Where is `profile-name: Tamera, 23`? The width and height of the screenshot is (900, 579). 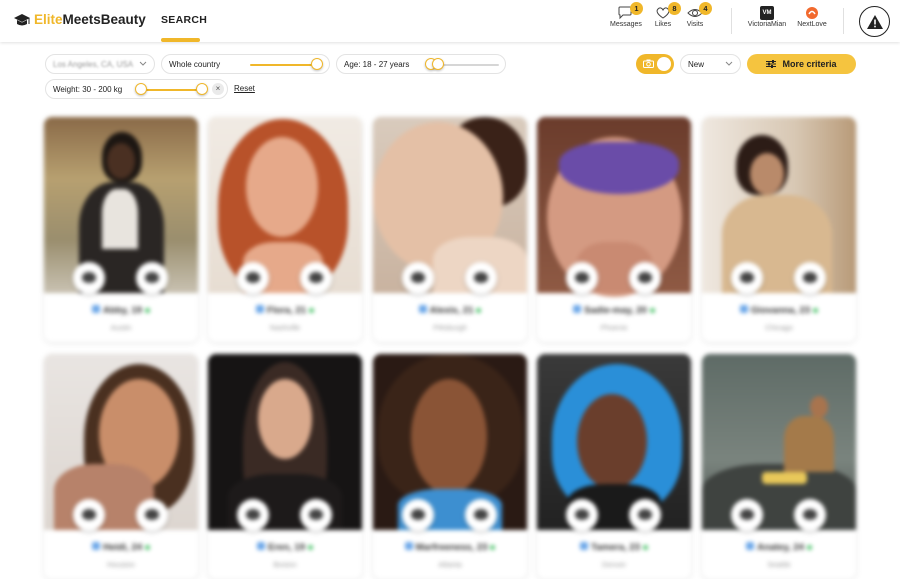 profile-name: Tamera, 23 is located at coordinates (615, 547).